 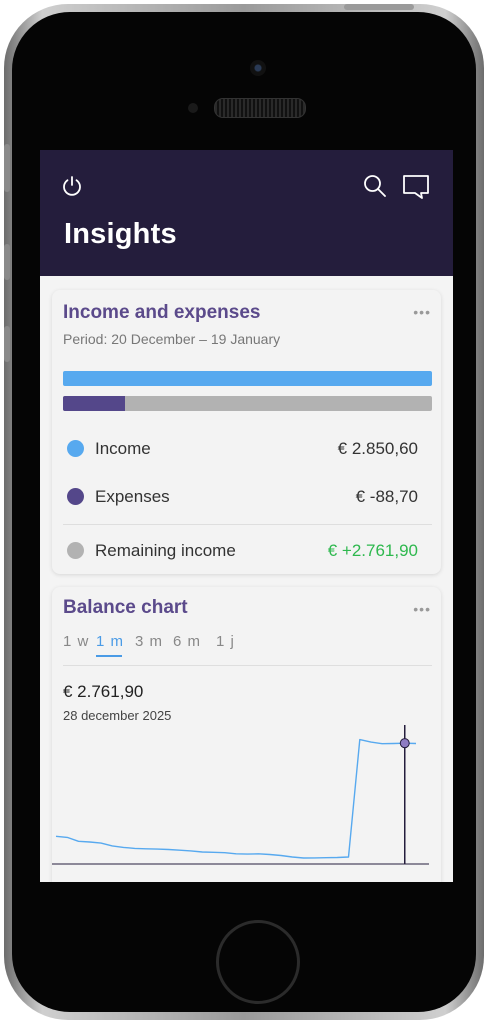 What do you see at coordinates (75, 496) in the screenshot?
I see `expenses-dot` at bounding box center [75, 496].